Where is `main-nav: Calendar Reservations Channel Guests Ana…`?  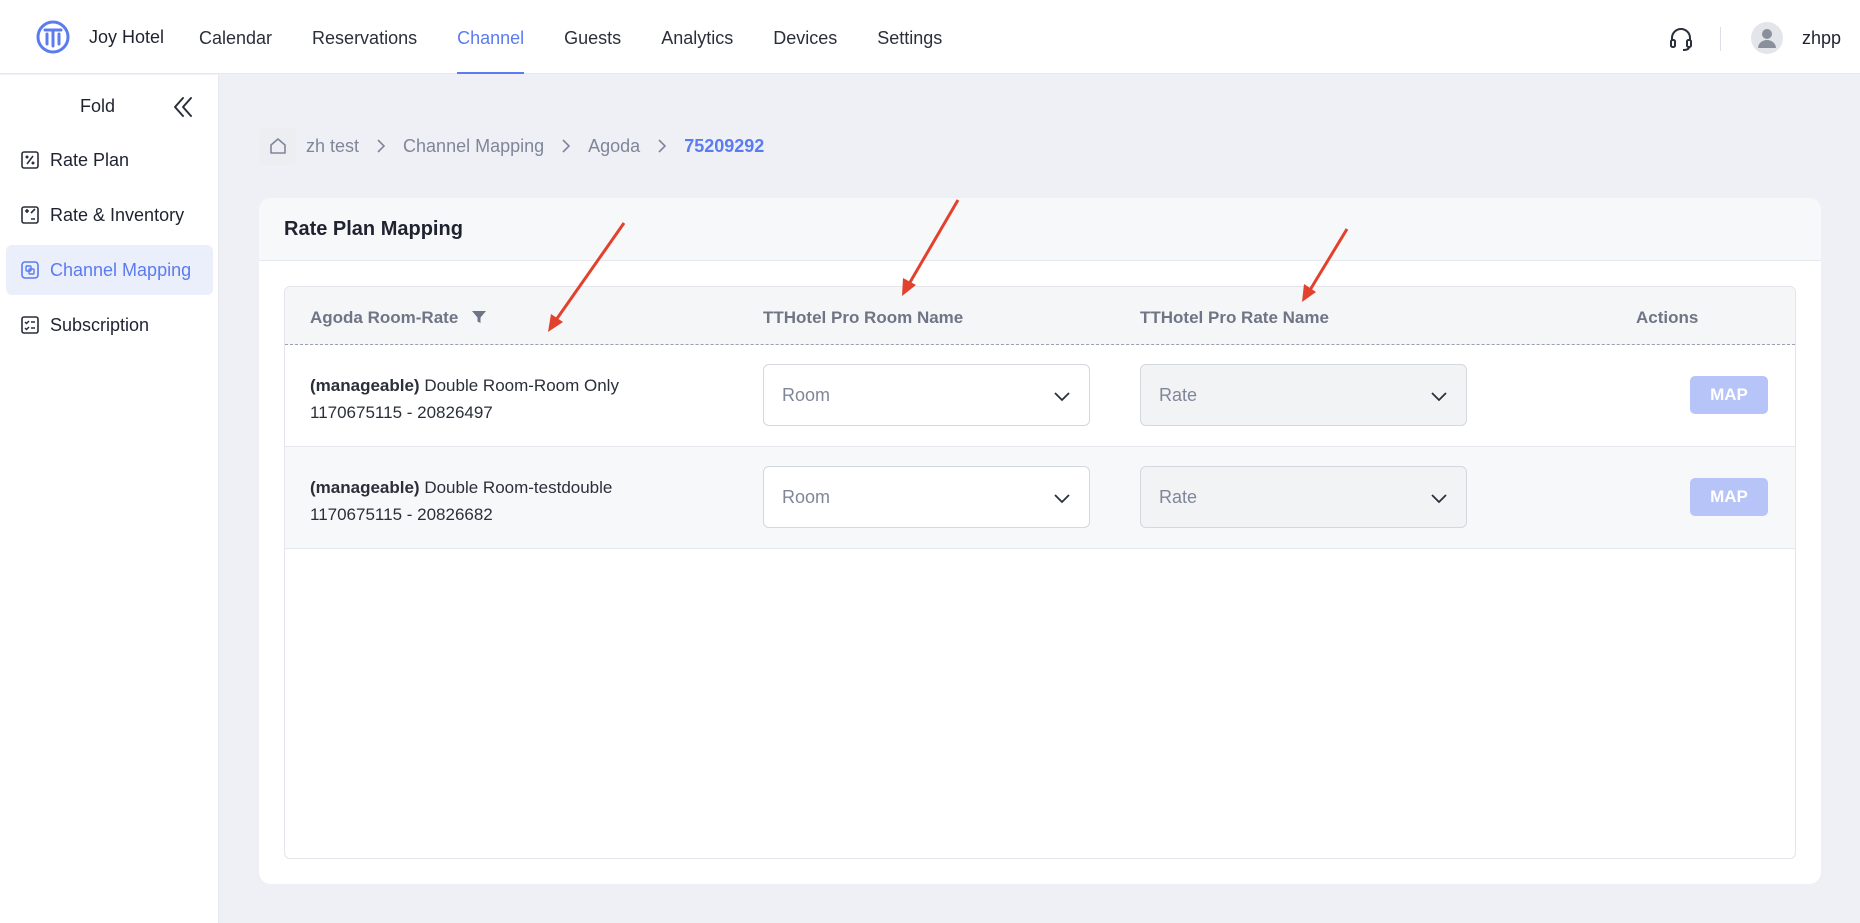
main-nav: Calendar Reservations Channel Guests Ana… is located at coordinates (590, 37).